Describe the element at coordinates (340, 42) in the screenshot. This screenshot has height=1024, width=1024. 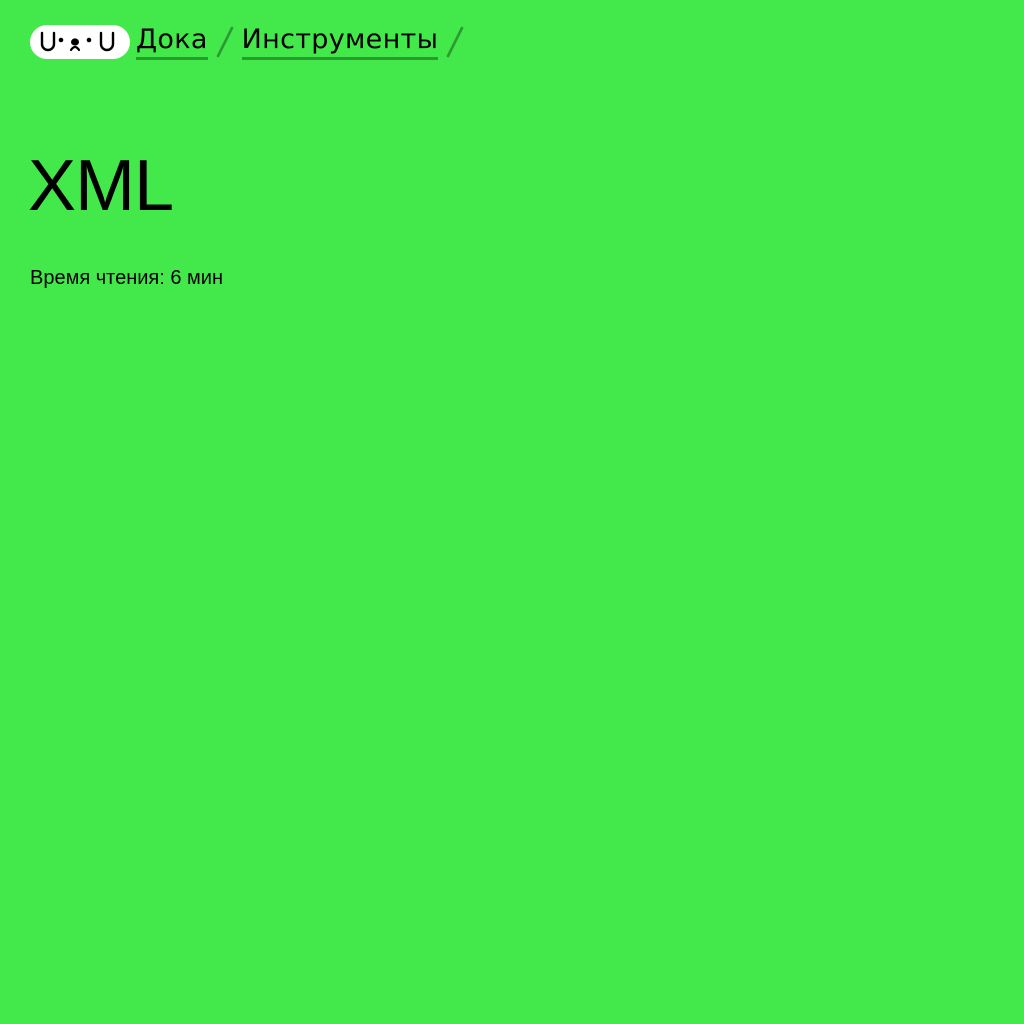
I see `breadcrumb-instrumenty: Инструменты` at that location.